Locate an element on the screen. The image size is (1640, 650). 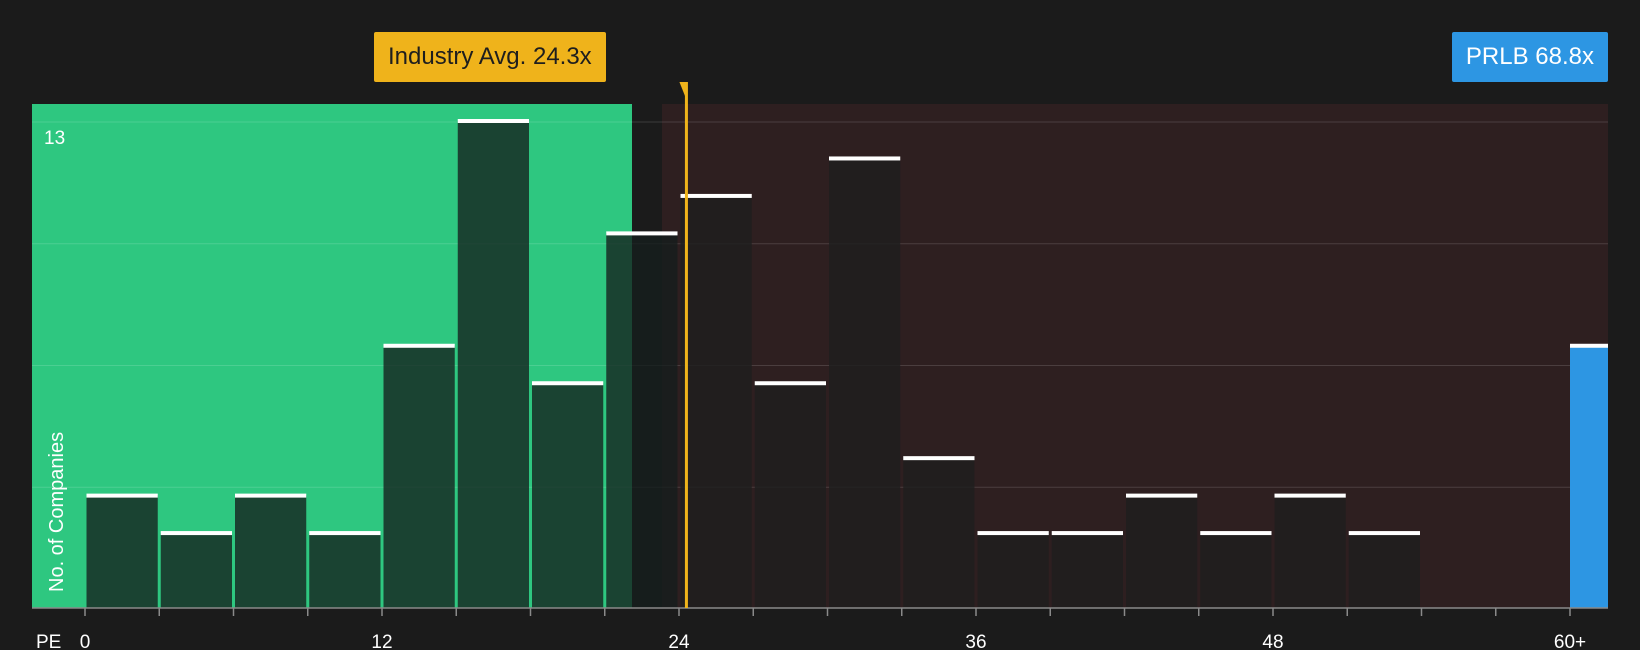
x-tick-label: 48 is located at coordinates (1272, 641).